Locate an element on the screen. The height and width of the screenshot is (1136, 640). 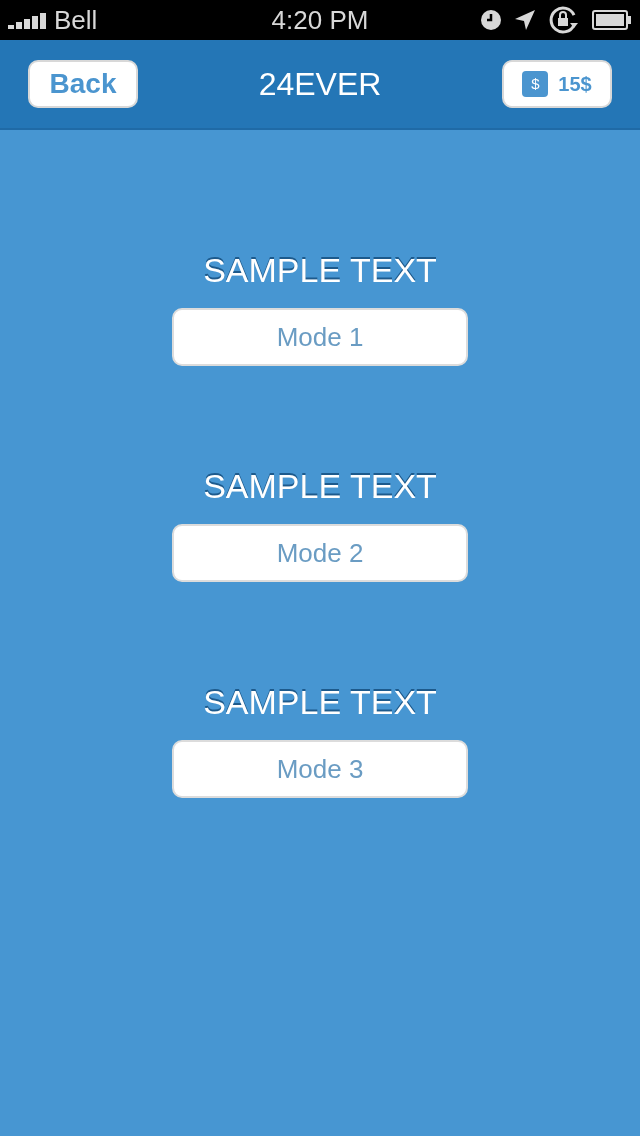
balance-button: $ 15$ is located at coordinates (557, 84).